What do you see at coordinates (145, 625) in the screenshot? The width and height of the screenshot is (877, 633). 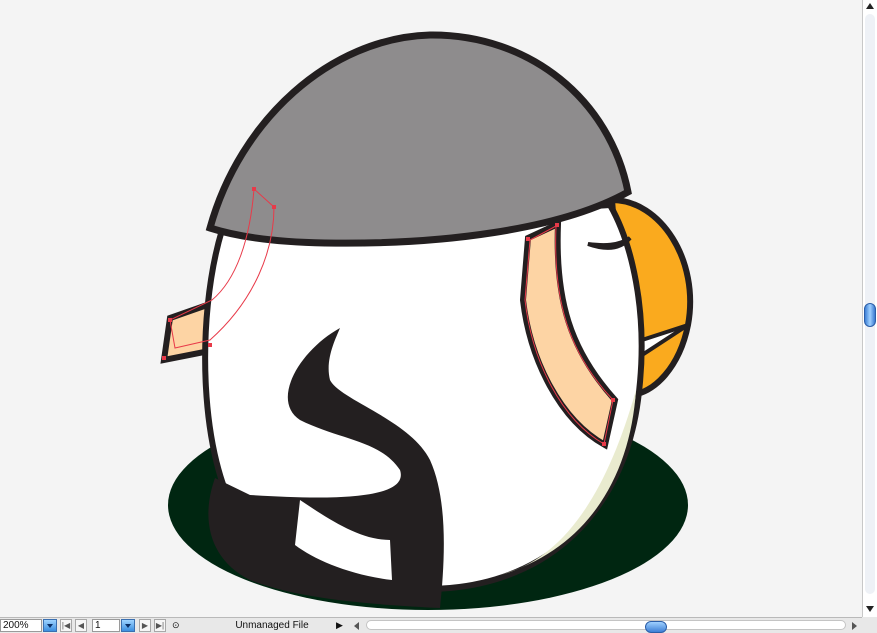 I see `next-page-icon: ▶` at bounding box center [145, 625].